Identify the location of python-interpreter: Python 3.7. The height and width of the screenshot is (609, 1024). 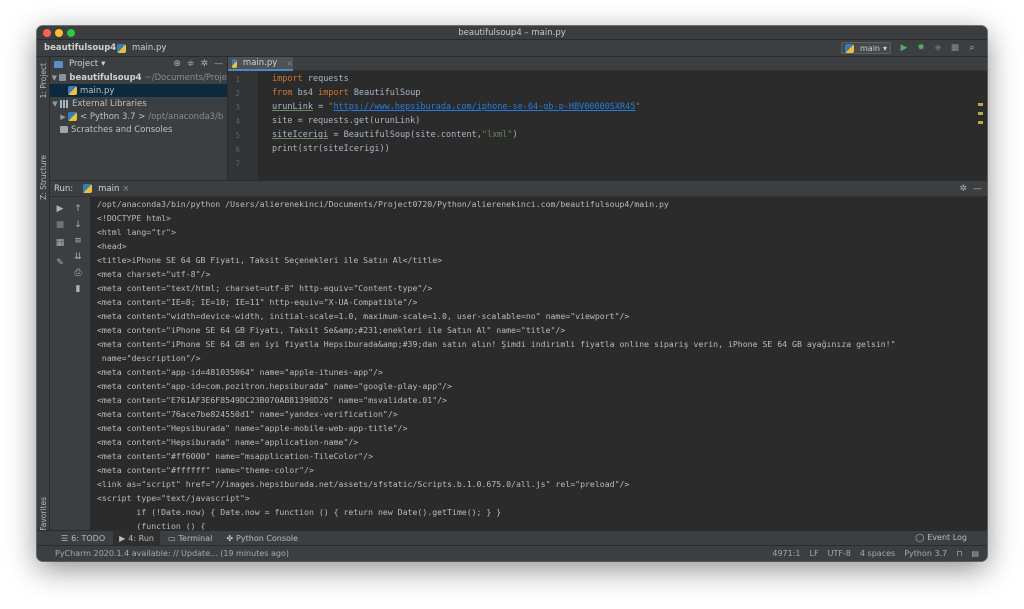
(925, 553).